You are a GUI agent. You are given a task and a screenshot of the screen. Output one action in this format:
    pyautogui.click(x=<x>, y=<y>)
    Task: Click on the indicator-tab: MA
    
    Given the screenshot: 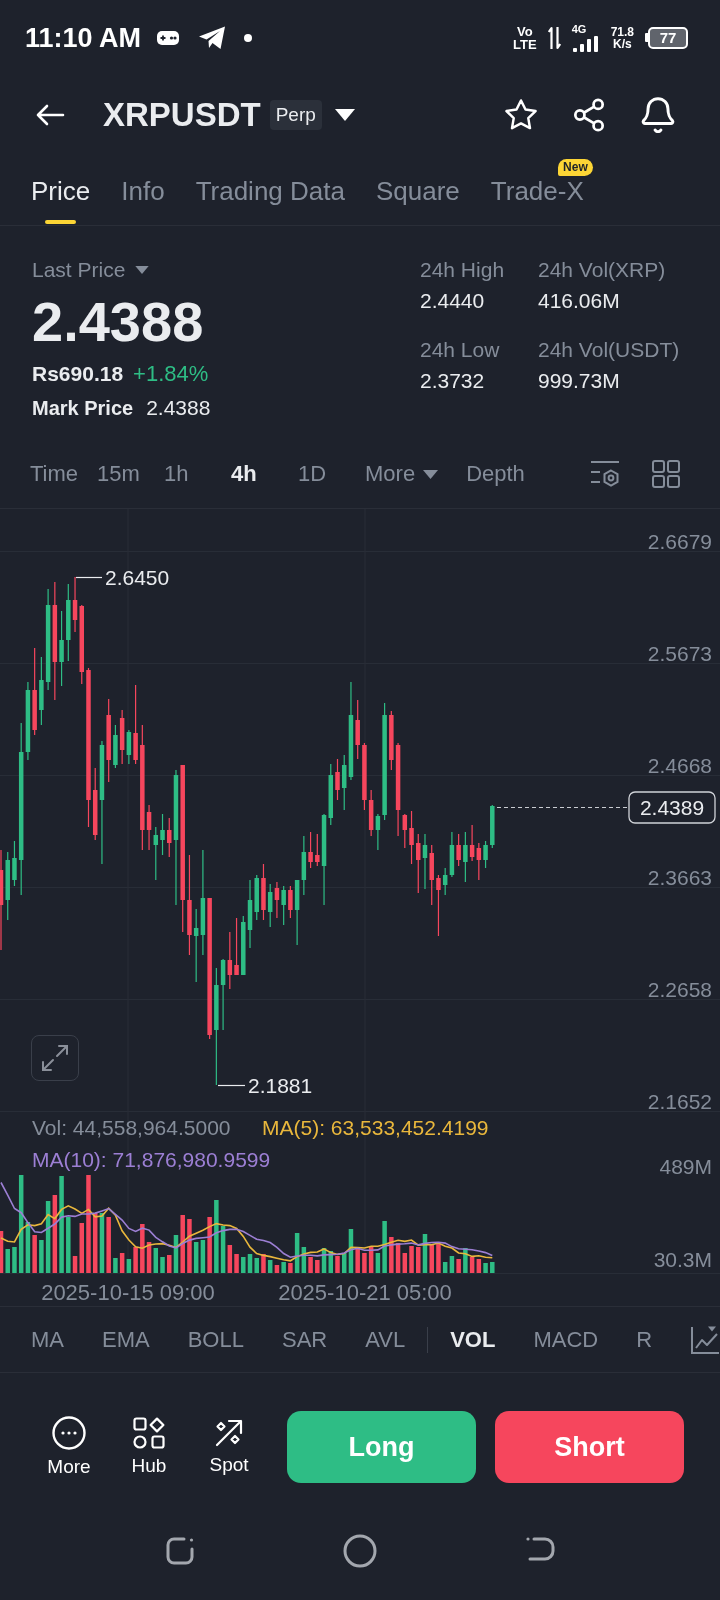 What is the action you would take?
    pyautogui.click(x=47, y=1339)
    